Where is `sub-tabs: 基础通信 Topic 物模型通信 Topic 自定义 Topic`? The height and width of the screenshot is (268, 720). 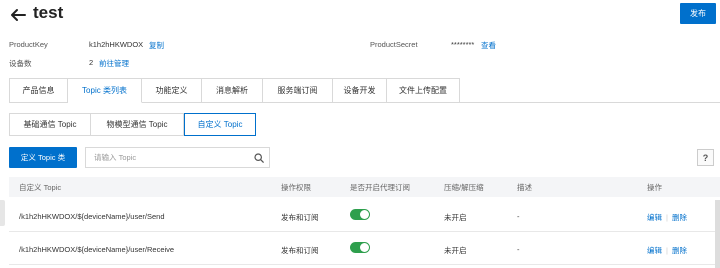 sub-tabs: 基础通信 Topic 物模型通信 Topic 自定义 Topic is located at coordinates (132, 124).